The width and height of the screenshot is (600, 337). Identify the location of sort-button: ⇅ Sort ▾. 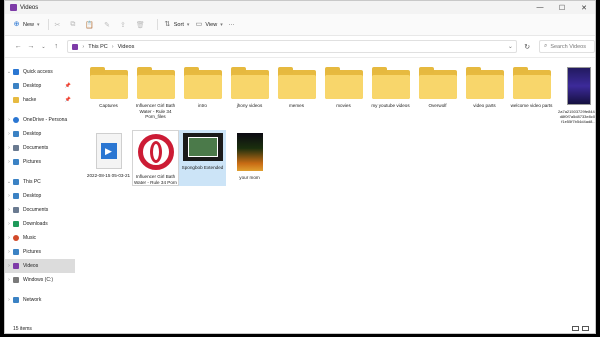
(177, 24).